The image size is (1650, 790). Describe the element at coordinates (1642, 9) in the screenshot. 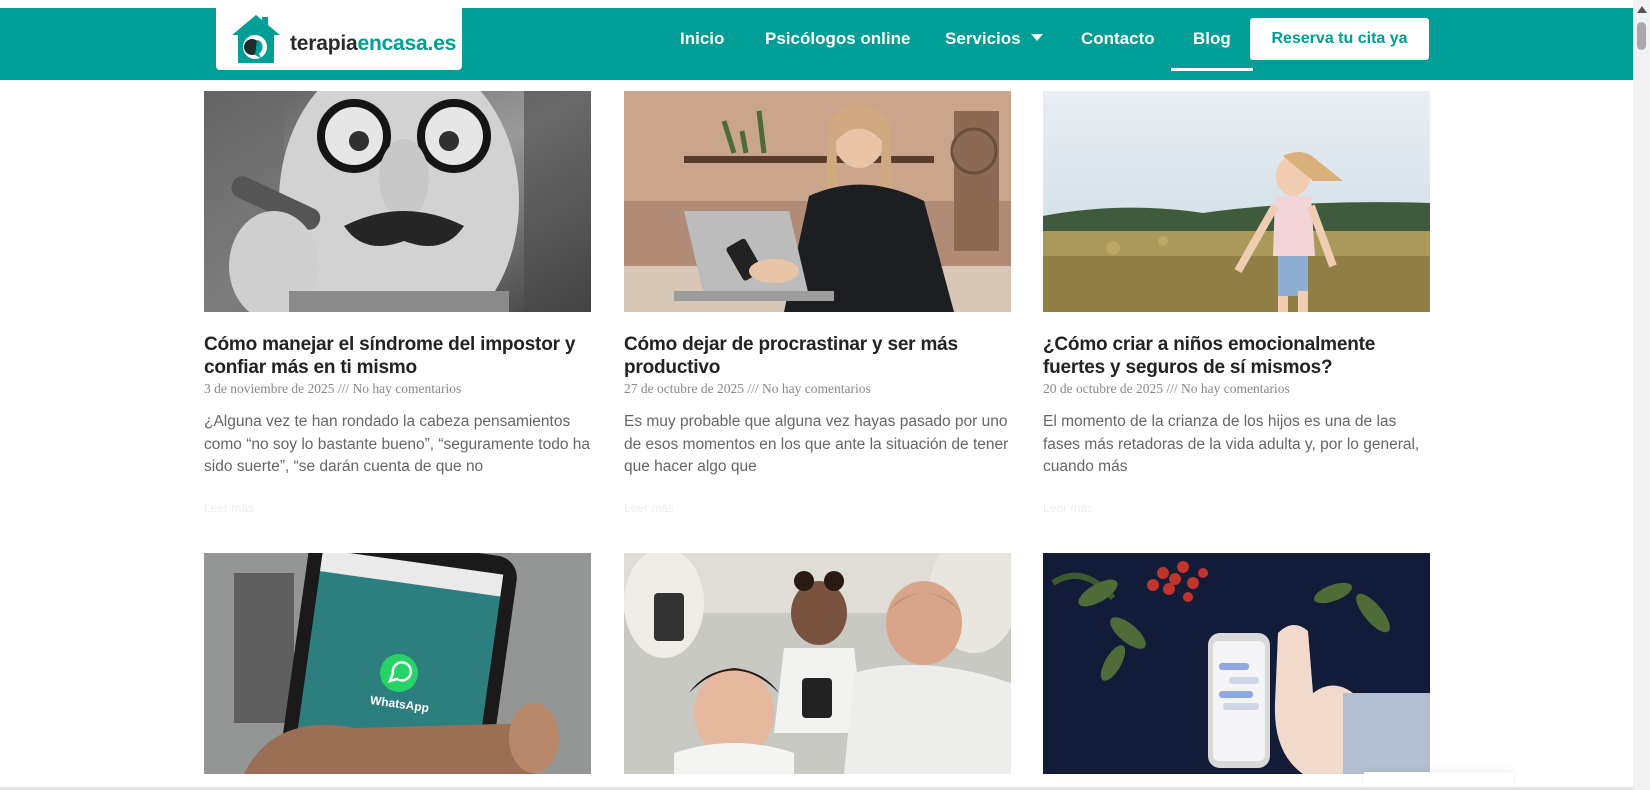

I see `scroll-up-arrow-icon` at that location.